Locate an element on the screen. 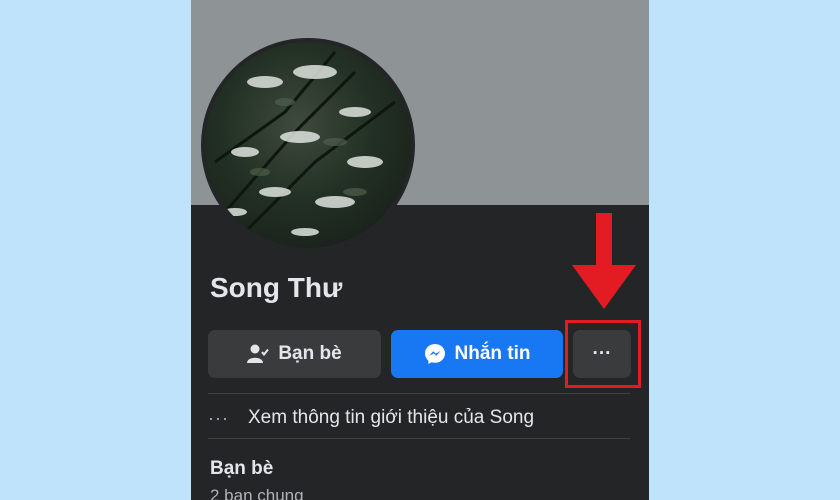  down-arrow-icon is located at coordinates (604, 261).